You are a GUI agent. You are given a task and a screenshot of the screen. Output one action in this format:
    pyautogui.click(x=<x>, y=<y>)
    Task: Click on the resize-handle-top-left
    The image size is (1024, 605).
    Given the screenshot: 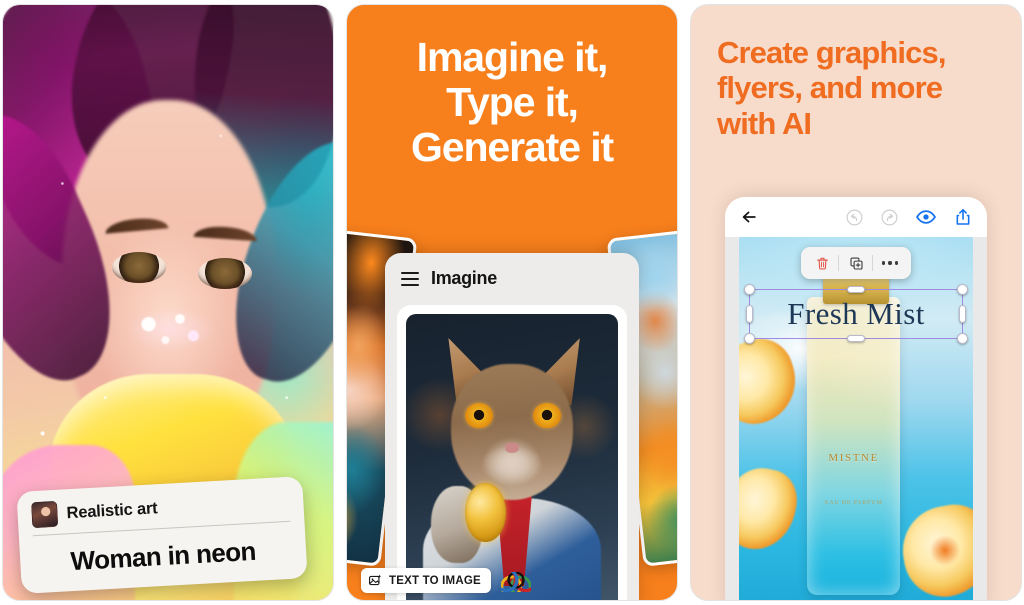 What is the action you would take?
    pyautogui.click(x=749, y=289)
    